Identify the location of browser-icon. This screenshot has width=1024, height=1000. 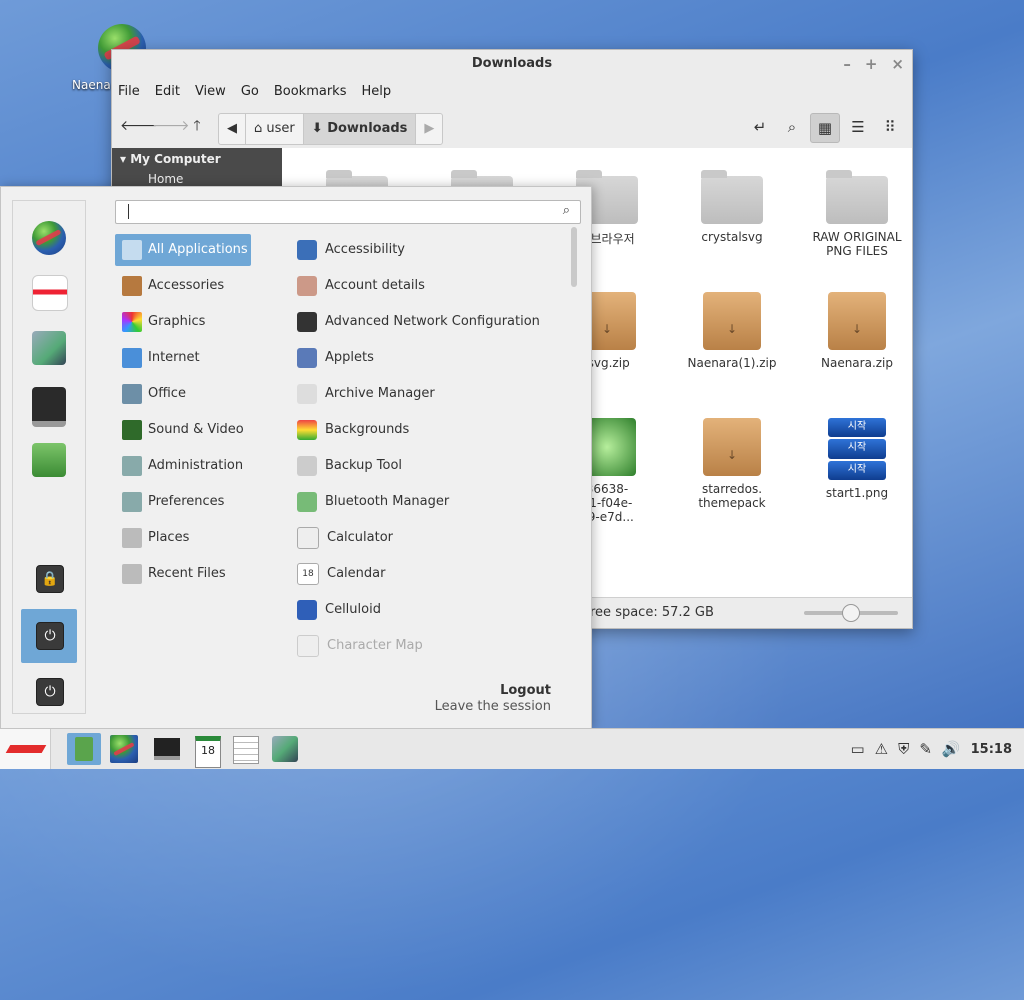
(49, 238).